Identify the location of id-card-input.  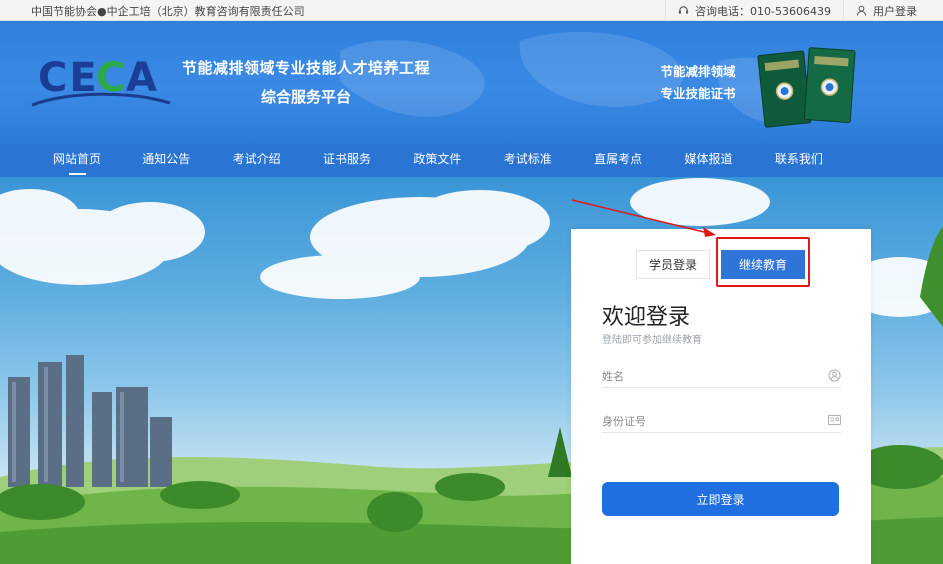
(707, 421).